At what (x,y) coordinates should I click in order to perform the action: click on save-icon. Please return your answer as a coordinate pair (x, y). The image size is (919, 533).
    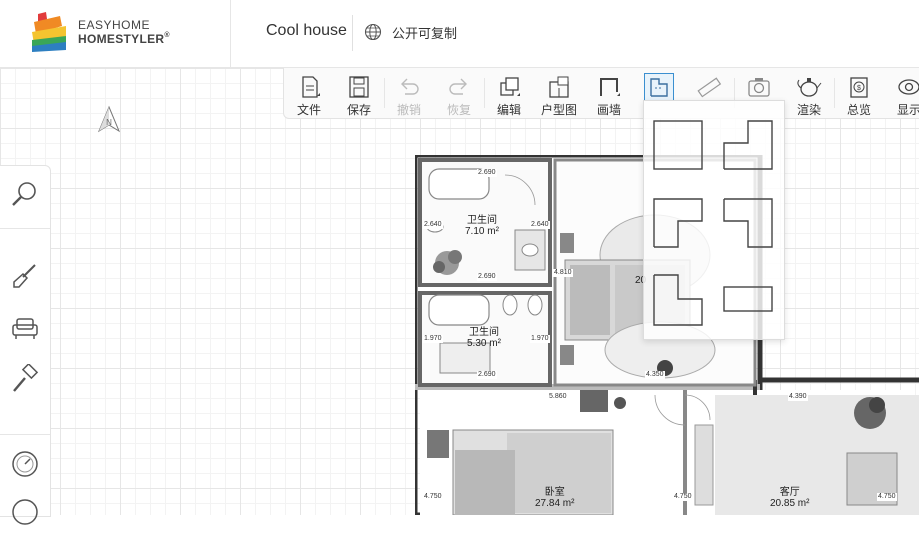
    Looking at the image, I should click on (359, 87).